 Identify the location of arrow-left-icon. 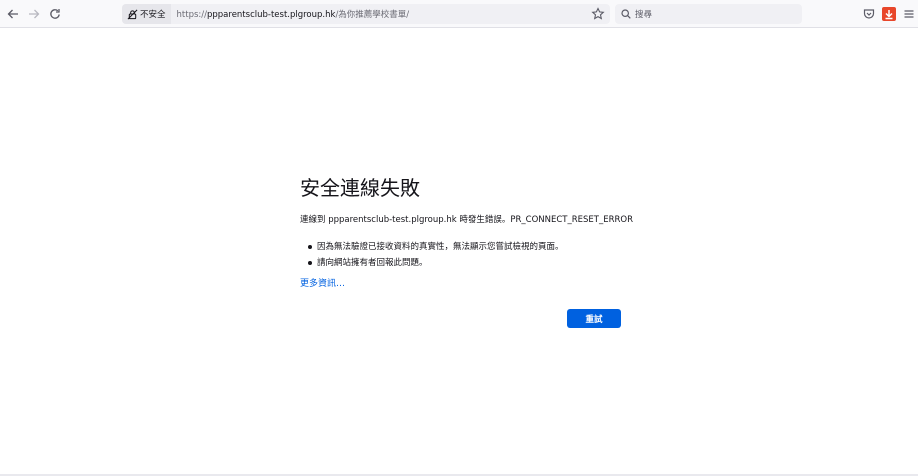
(12, 14).